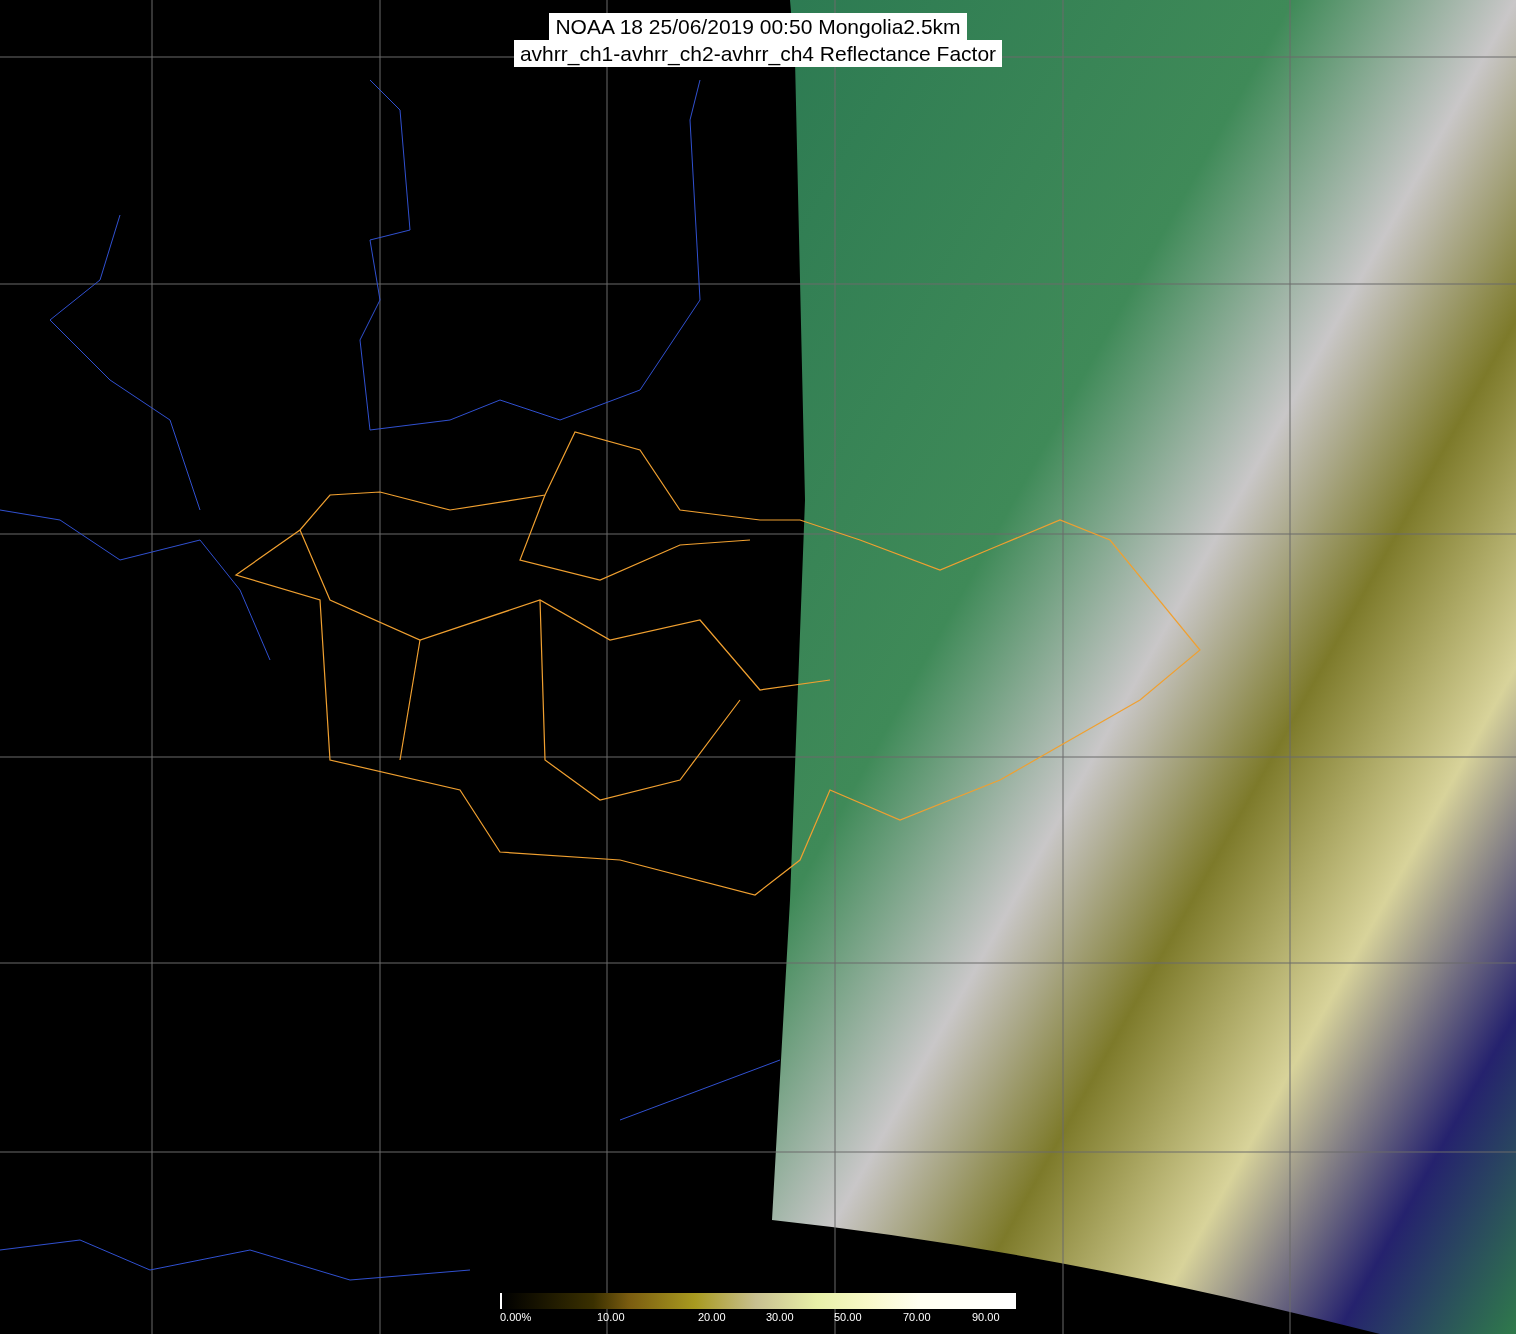  I want to click on colorbar-tick-label: 70.00, so click(917, 1317).